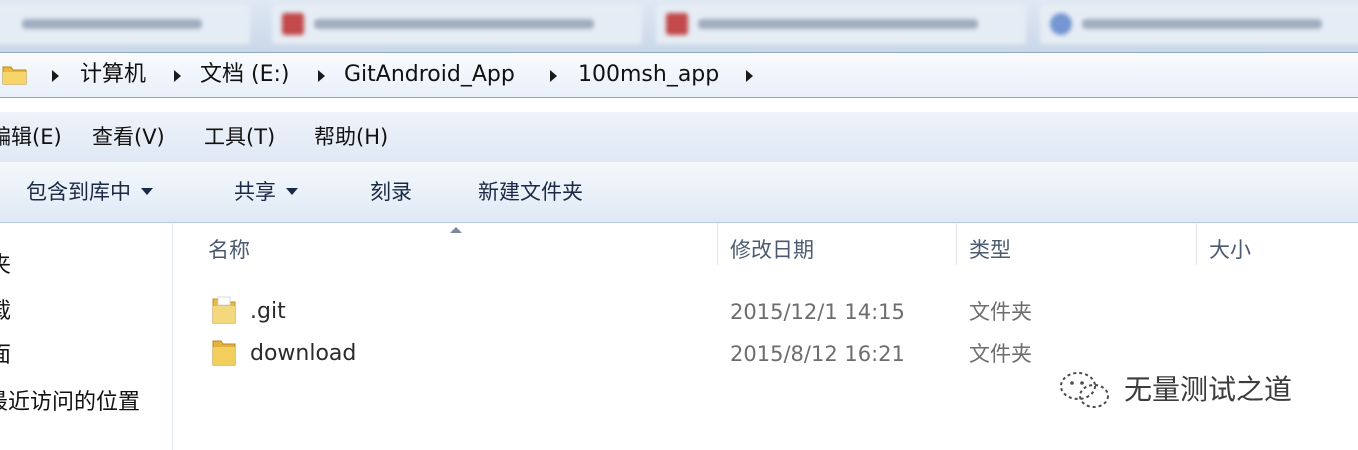 The width and height of the screenshot is (1358, 450). What do you see at coordinates (78, 192) in the screenshot?
I see `include-in-library-label: 包含到库中` at bounding box center [78, 192].